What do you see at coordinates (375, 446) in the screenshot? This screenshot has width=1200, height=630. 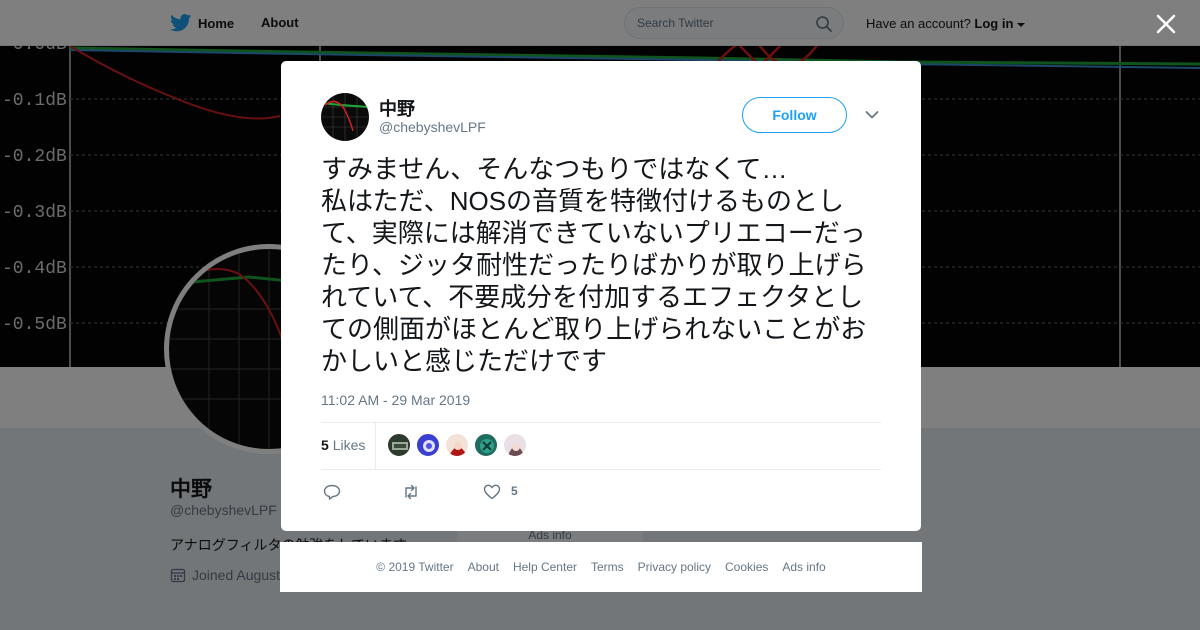 I see `likes-separator` at bounding box center [375, 446].